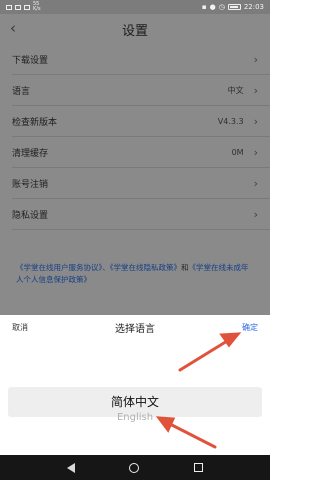 This screenshot has width=320, height=480. I want to click on row-label: 隐私设置, so click(30, 216).